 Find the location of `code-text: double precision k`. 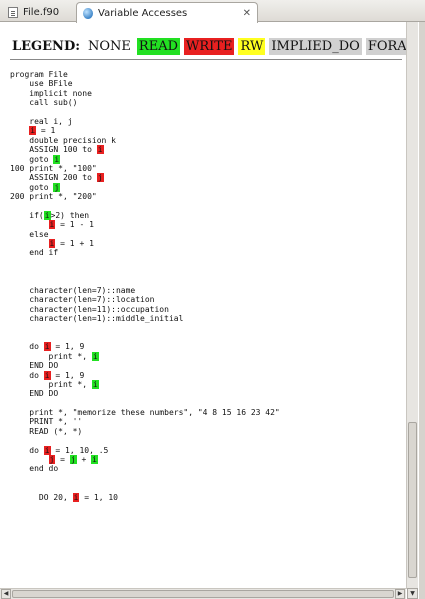

code-text: double precision k is located at coordinates (63, 140).